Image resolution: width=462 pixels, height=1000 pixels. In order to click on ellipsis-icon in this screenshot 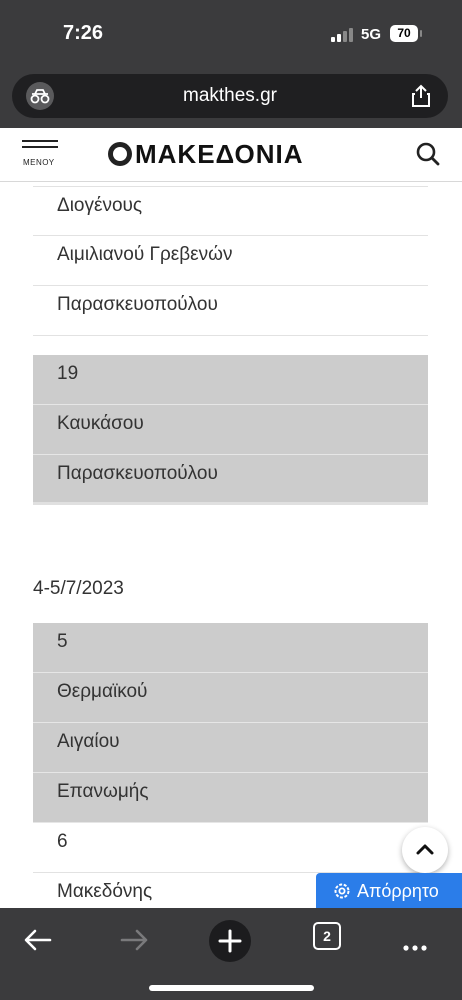, I will do `click(415, 948)`.